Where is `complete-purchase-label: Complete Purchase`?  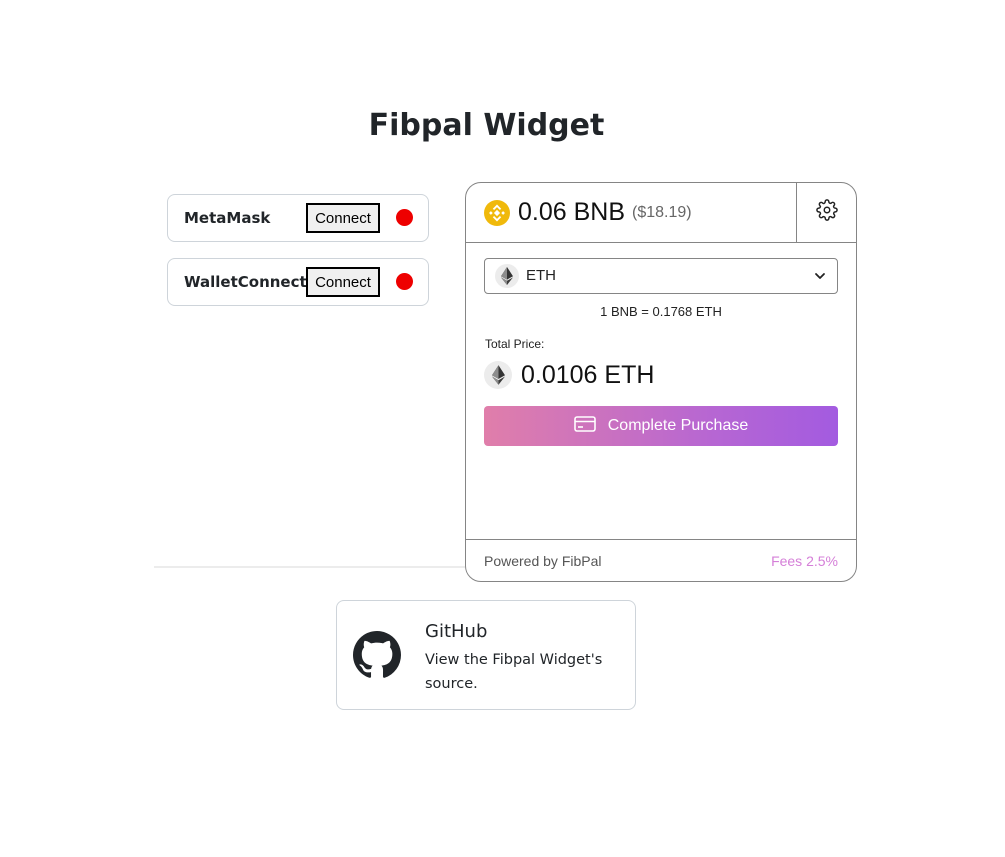
complete-purchase-label: Complete Purchase is located at coordinates (678, 425).